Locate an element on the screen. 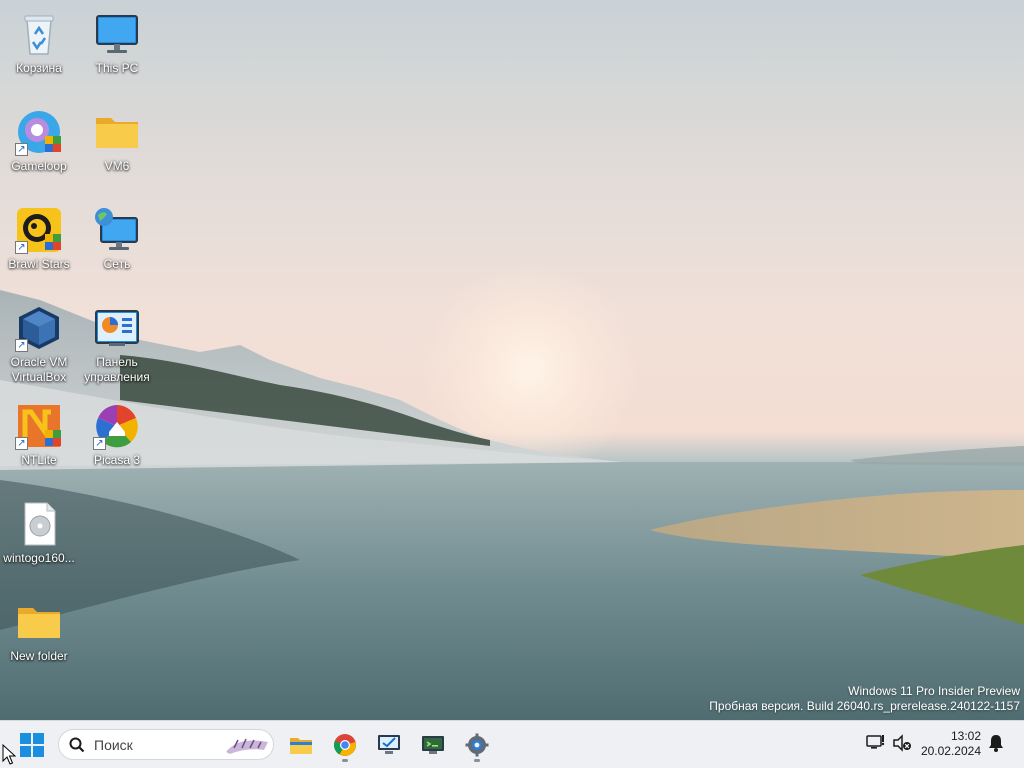 The width and height of the screenshot is (1024, 768). taskbar-app-settings is located at coordinates (477, 745).